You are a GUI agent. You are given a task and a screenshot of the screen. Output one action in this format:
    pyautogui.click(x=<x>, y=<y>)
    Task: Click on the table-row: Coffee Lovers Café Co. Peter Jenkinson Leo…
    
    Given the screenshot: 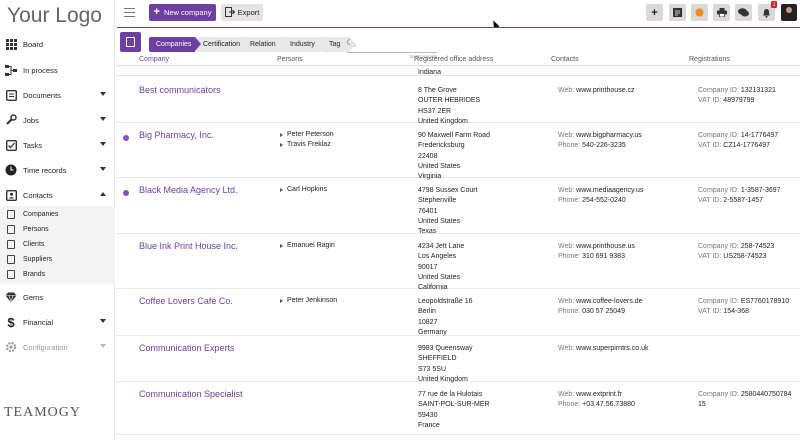 What is the action you would take?
    pyautogui.click(x=458, y=312)
    